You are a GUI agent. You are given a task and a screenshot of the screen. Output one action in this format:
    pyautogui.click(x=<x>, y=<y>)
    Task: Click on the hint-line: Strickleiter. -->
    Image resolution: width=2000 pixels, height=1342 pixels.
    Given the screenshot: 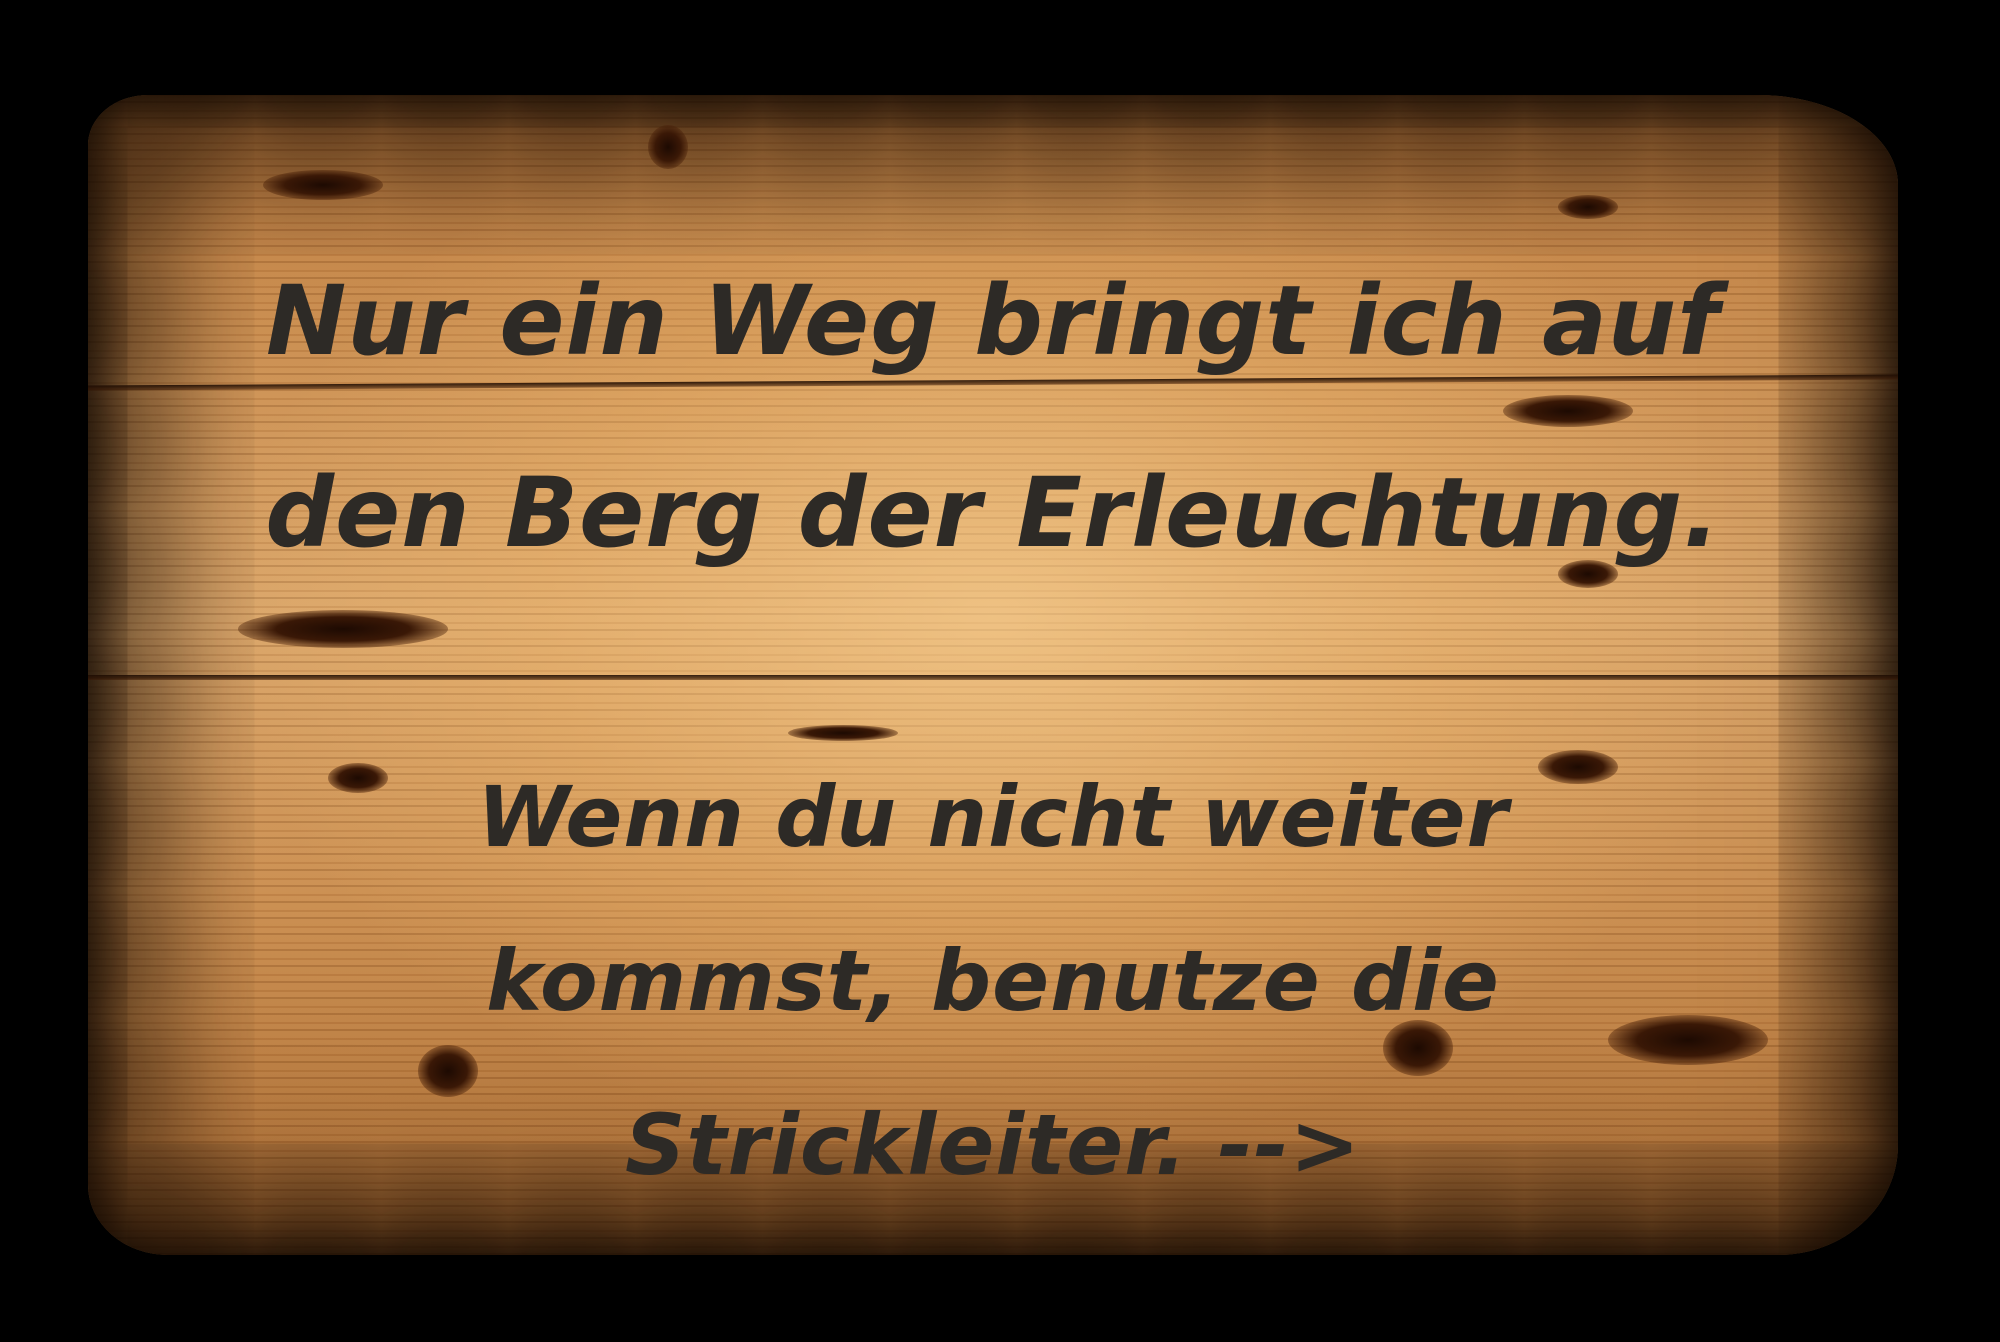 What is the action you would take?
    pyautogui.click(x=993, y=1145)
    